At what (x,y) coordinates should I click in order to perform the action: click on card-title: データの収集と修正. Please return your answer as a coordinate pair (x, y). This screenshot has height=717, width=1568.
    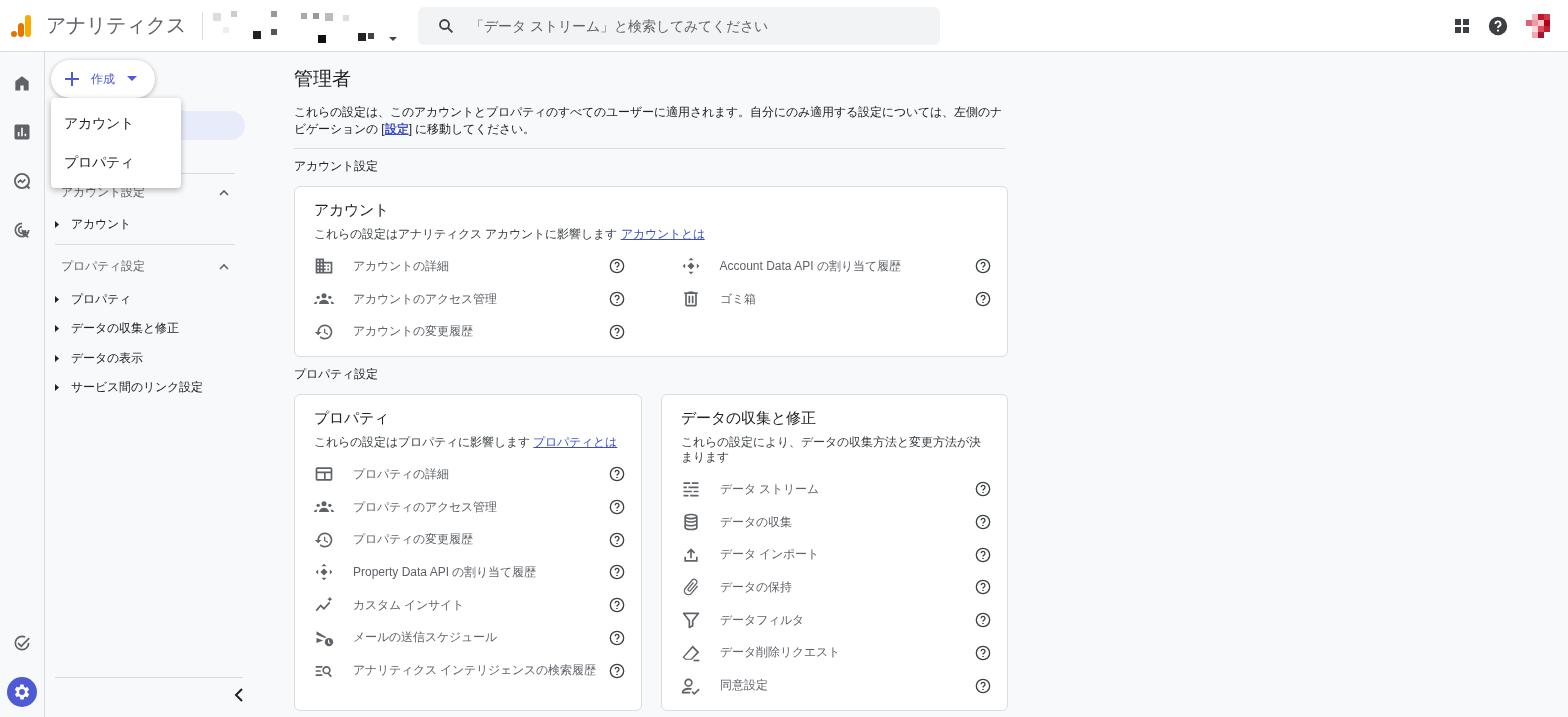
    Looking at the image, I should click on (748, 419).